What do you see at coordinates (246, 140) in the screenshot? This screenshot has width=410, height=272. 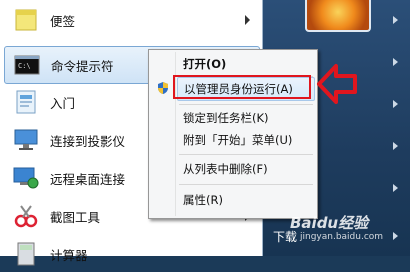 I see `menu-item-pin-start: 附到「开始」菜单(U)` at bounding box center [246, 140].